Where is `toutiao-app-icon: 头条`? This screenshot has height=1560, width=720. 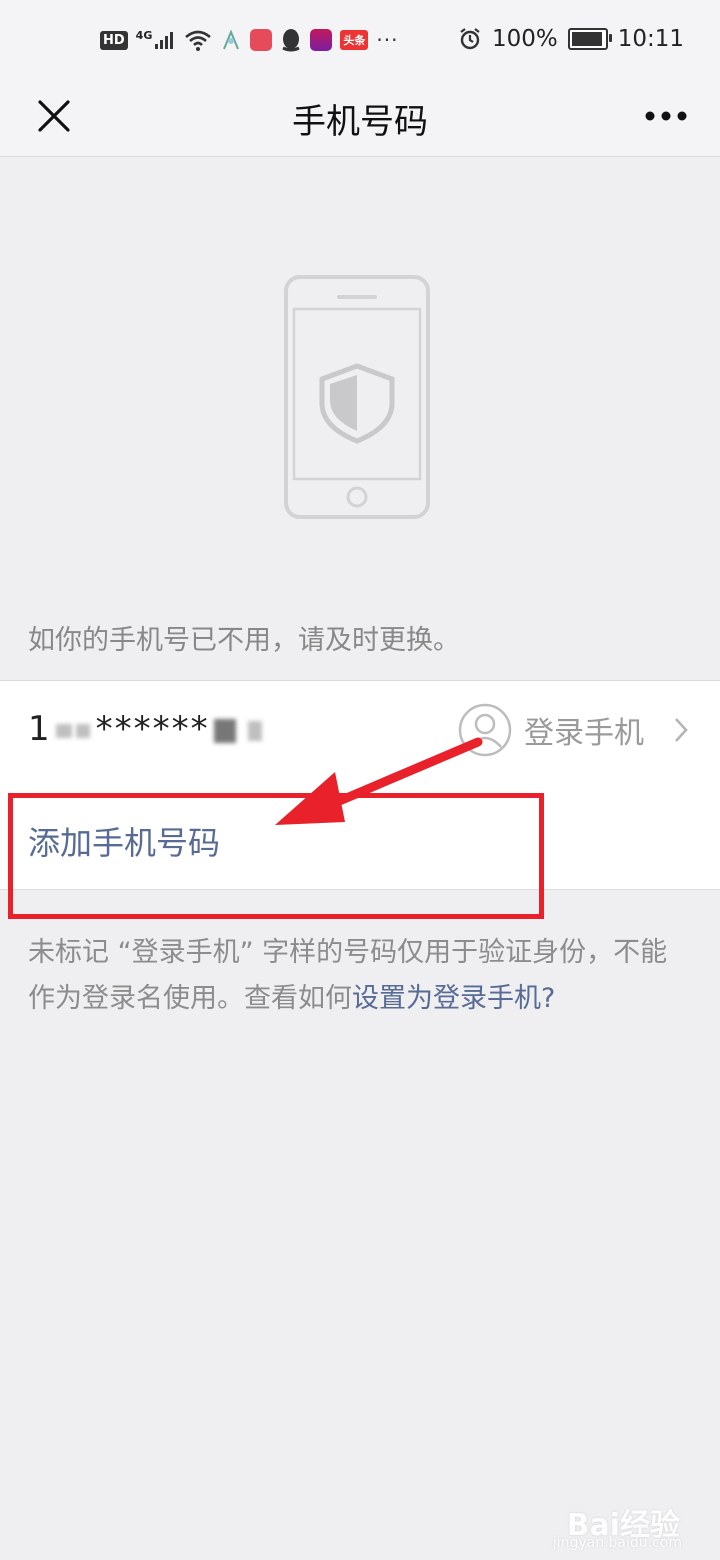 toutiao-app-icon: 头条 is located at coordinates (354, 40).